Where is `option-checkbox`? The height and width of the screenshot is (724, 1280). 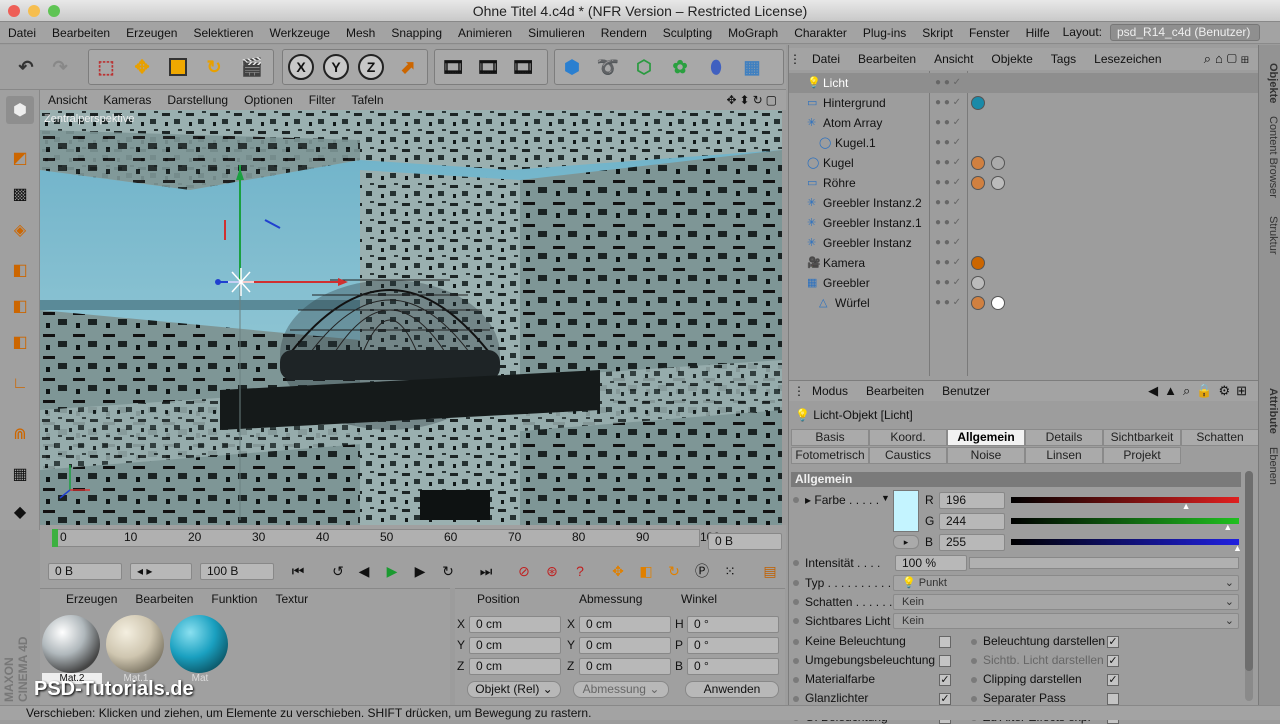
option-checkbox is located at coordinates (1113, 699).